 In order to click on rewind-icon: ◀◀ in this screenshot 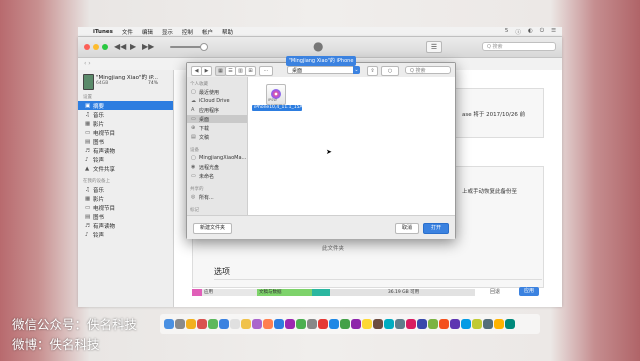, I will do `click(120, 46)`.